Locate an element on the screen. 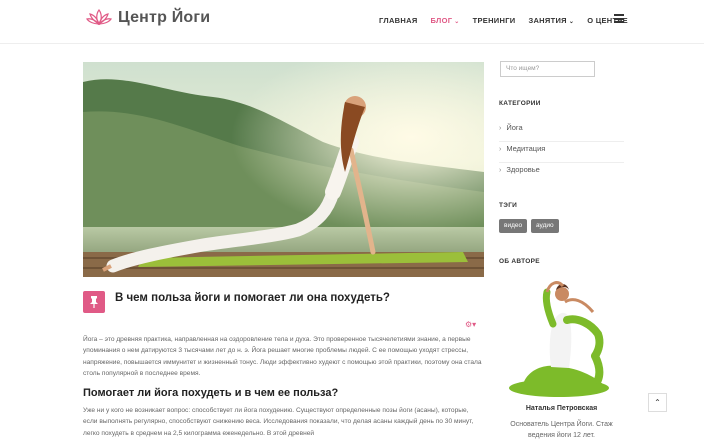  scroll-to-top-button: ⌃ is located at coordinates (657, 402).